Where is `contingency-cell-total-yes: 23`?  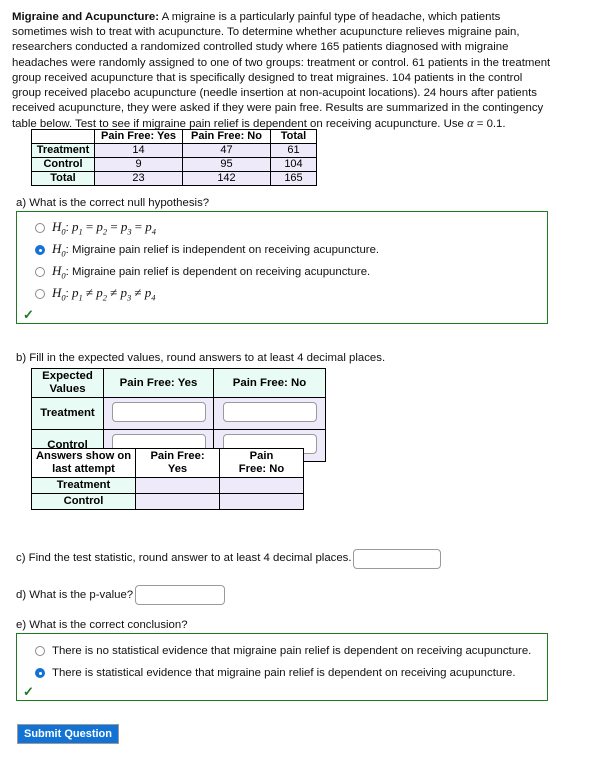 contingency-cell-total-yes: 23 is located at coordinates (138, 178).